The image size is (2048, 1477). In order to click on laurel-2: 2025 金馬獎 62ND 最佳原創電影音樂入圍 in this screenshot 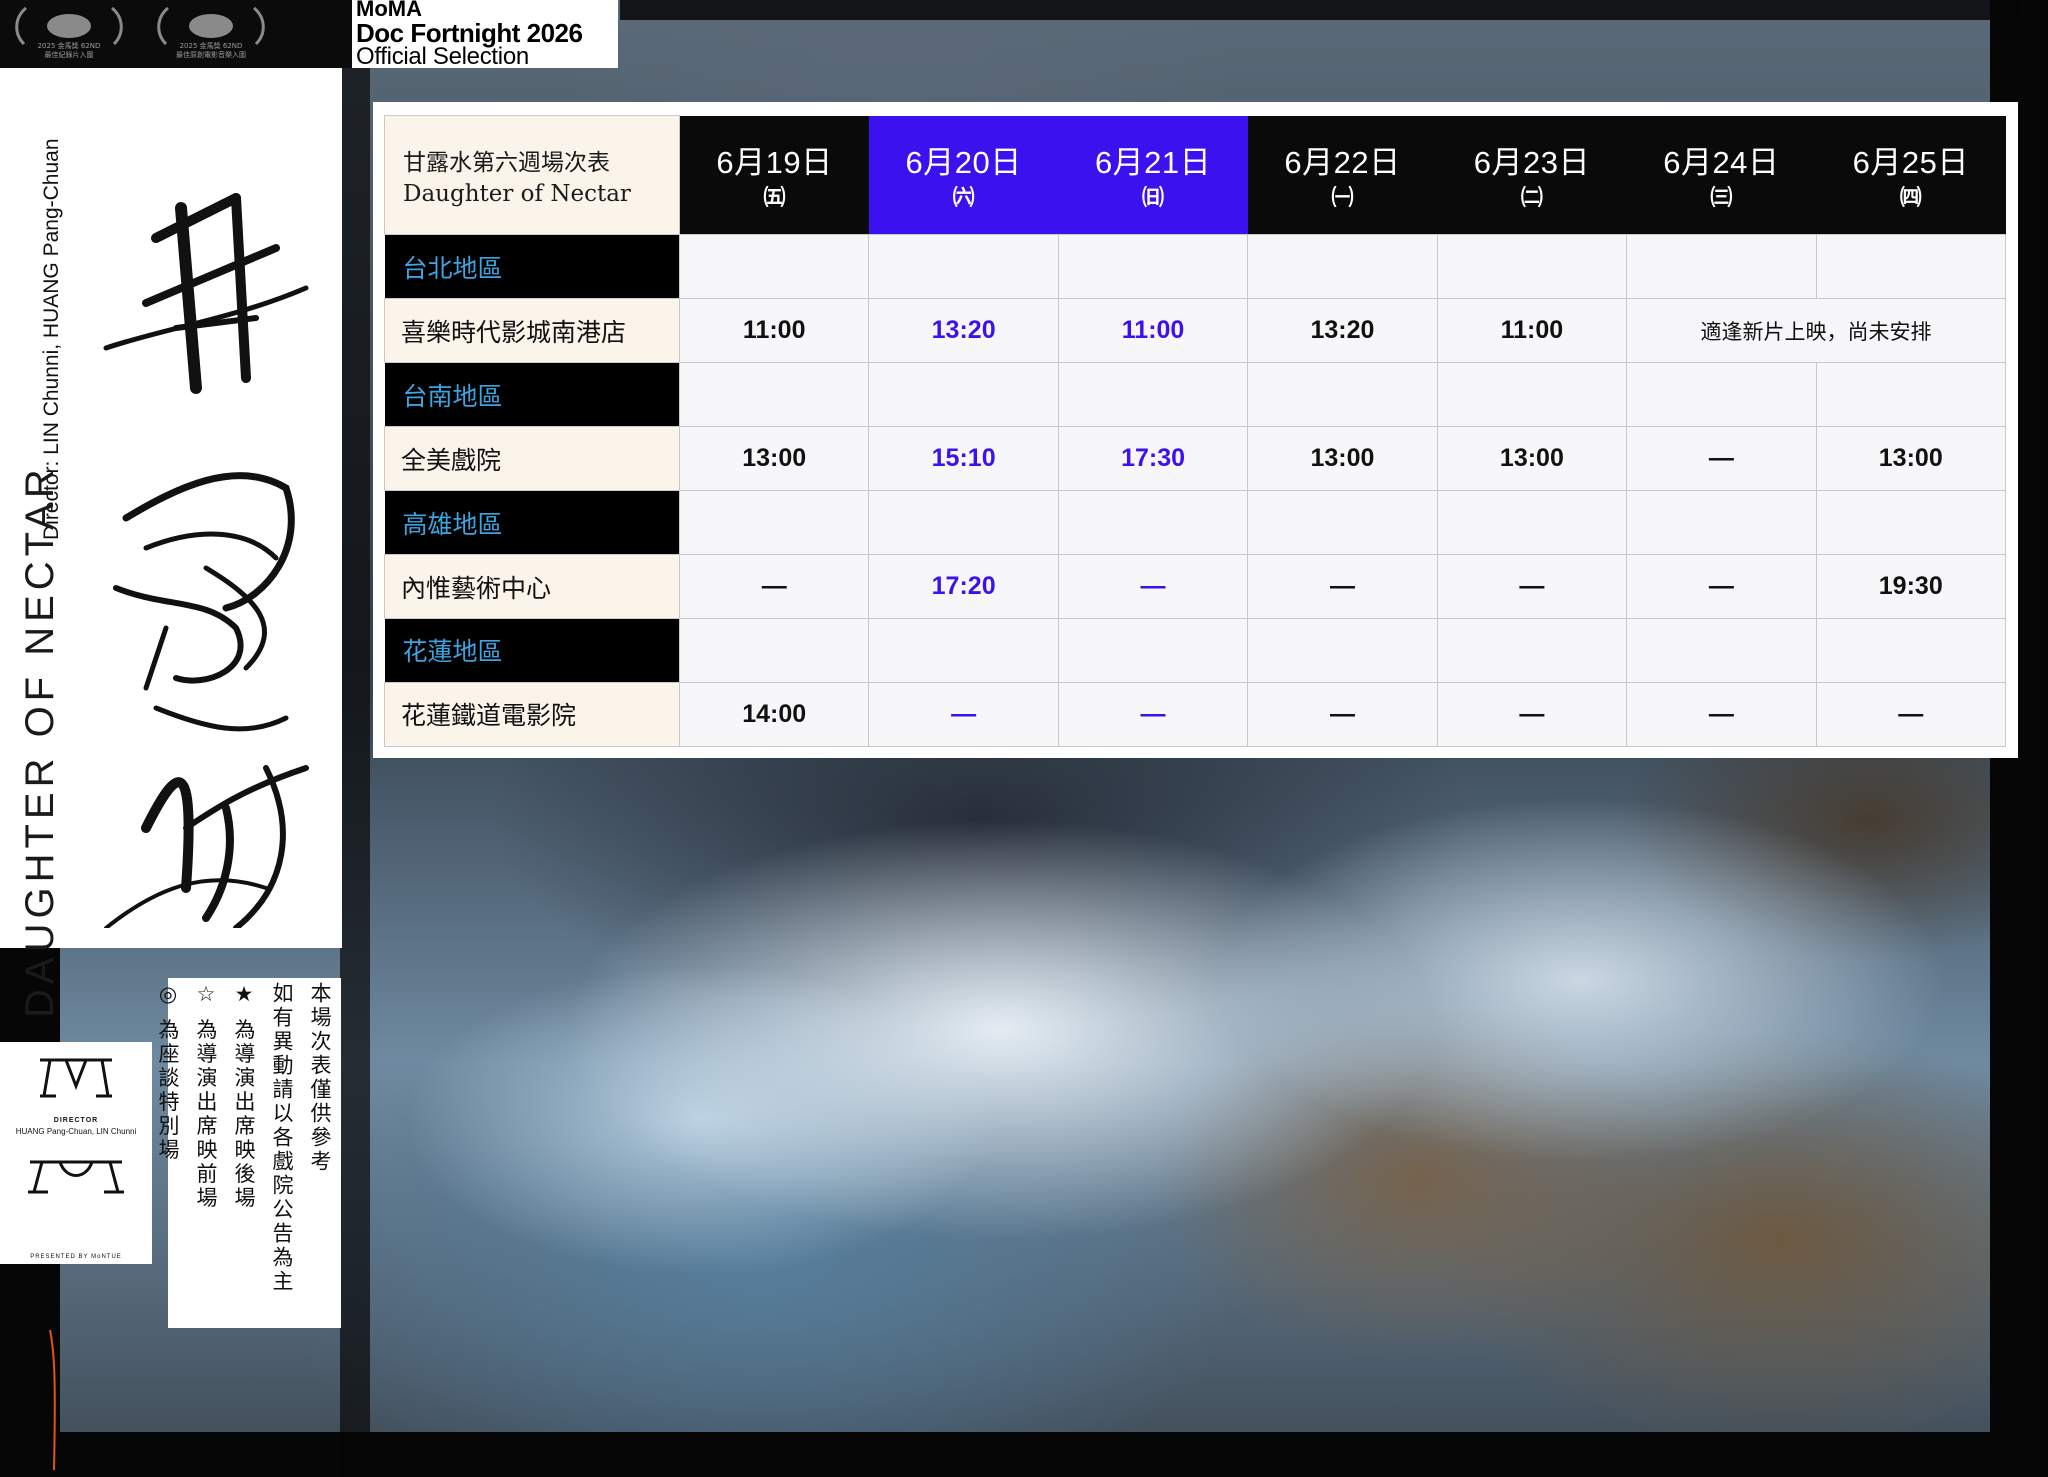, I will do `click(211, 33)`.